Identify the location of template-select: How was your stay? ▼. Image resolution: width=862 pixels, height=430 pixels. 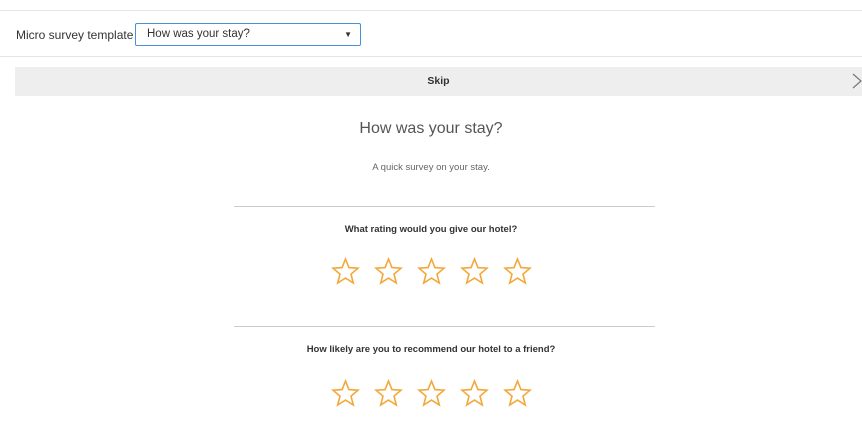
(248, 34).